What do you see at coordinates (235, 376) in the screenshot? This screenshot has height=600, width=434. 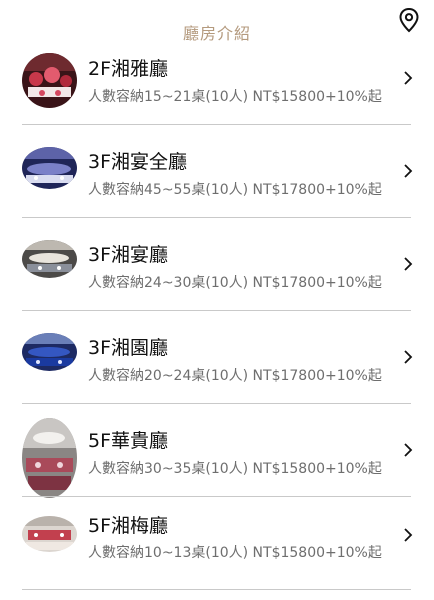 I see `hall-capacity-price: 人數容納20~24桌(10人) NT$17800+10%起` at bounding box center [235, 376].